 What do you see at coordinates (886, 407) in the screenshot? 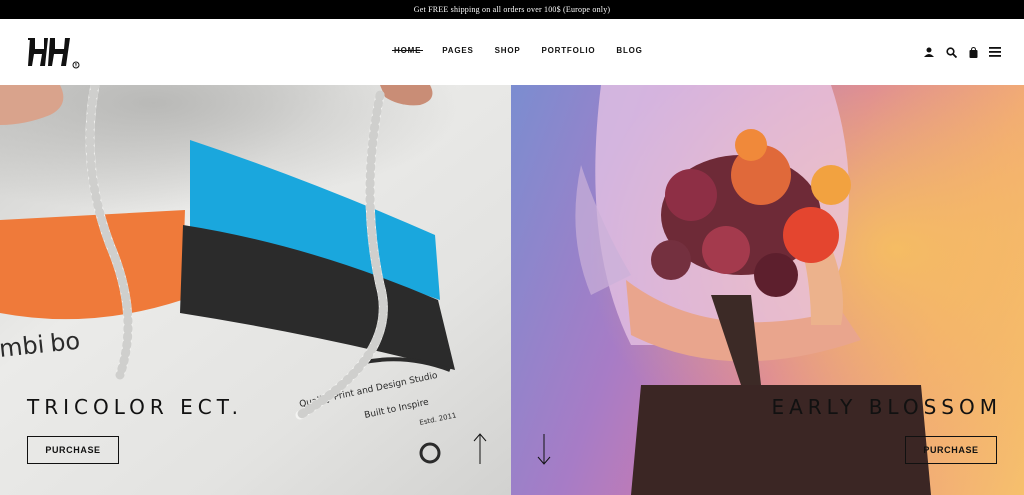
I see `slide-title-early-blossom: EARLY BLOSSOM` at bounding box center [886, 407].